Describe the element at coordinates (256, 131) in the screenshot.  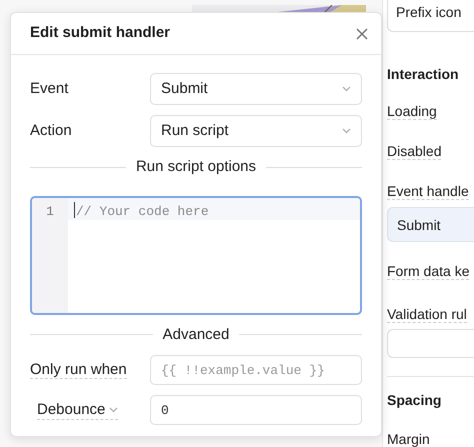
I see `select-field: Run script` at that location.